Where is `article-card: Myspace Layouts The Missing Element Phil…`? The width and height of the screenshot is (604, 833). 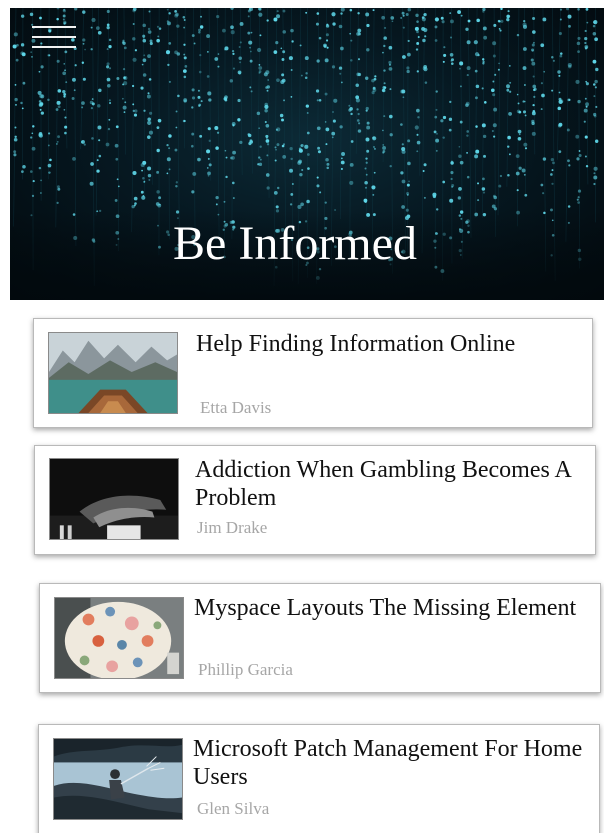 article-card: Myspace Layouts The Missing Element Phil… is located at coordinates (320, 638).